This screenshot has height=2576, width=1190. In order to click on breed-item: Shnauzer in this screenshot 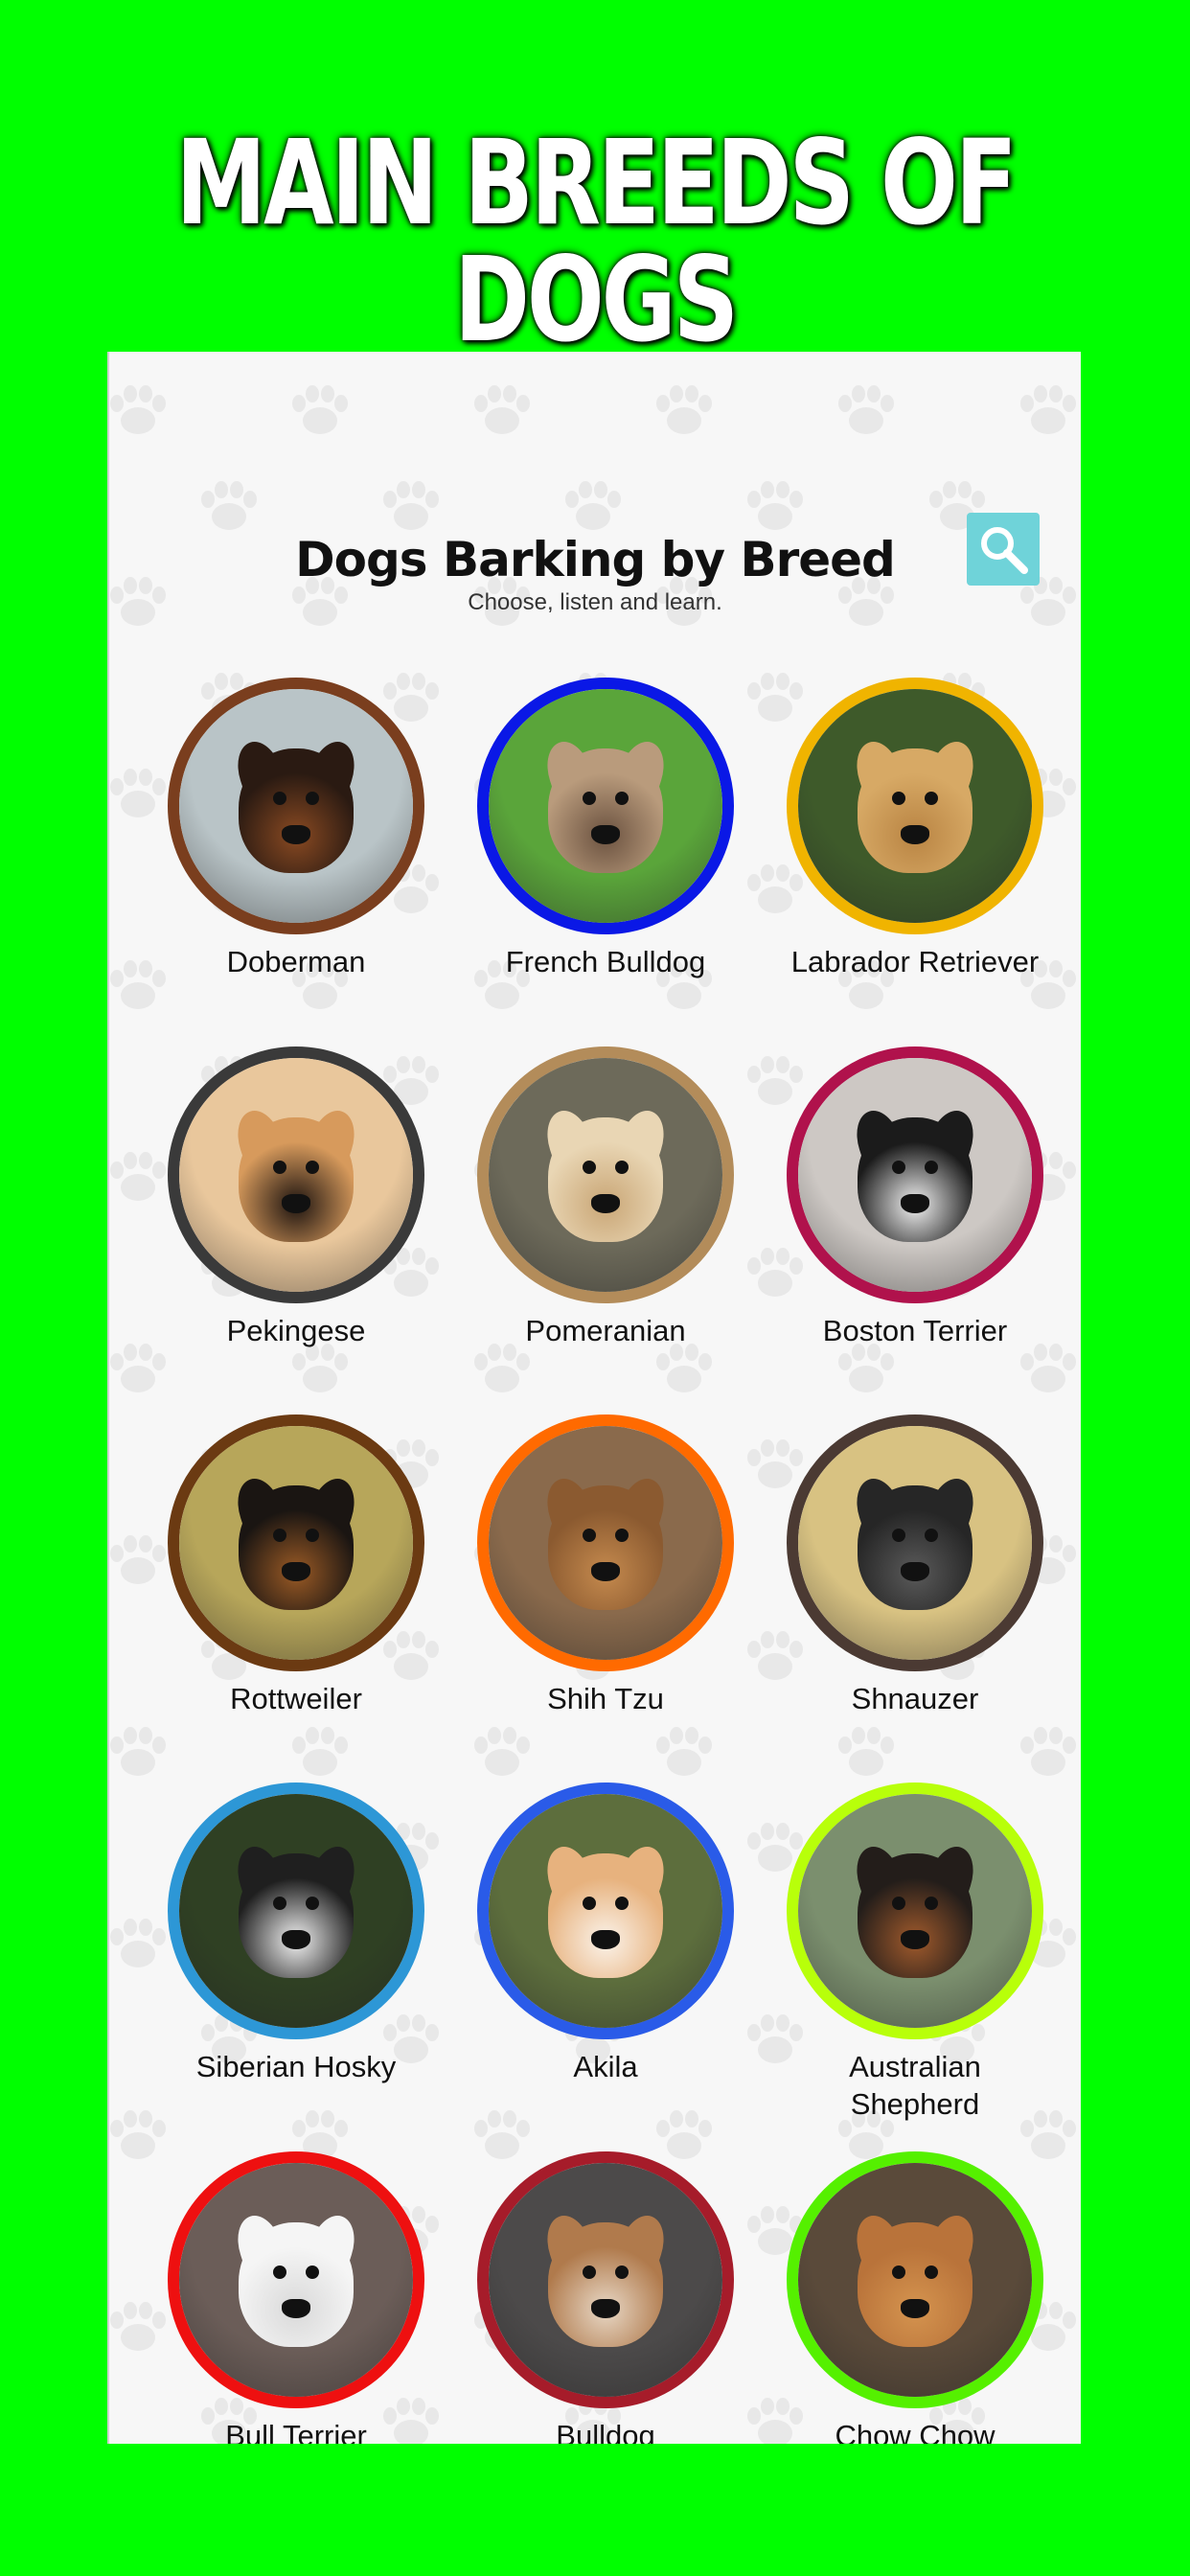, I will do `click(915, 1566)`.